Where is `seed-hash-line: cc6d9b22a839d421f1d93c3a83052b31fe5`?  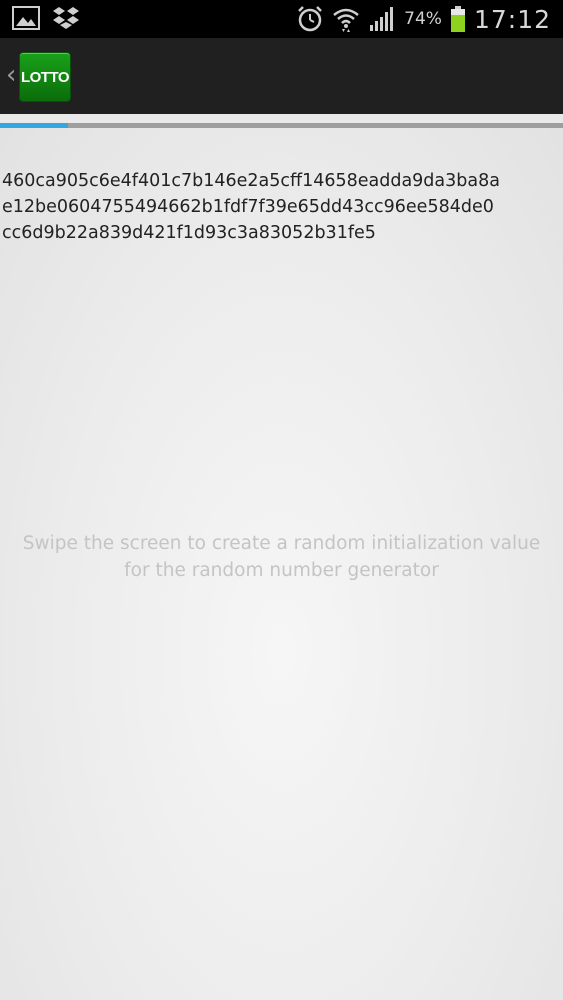 seed-hash-line: cc6d9b22a839d421f1d93c3a83052b31fe5 is located at coordinates (189, 233).